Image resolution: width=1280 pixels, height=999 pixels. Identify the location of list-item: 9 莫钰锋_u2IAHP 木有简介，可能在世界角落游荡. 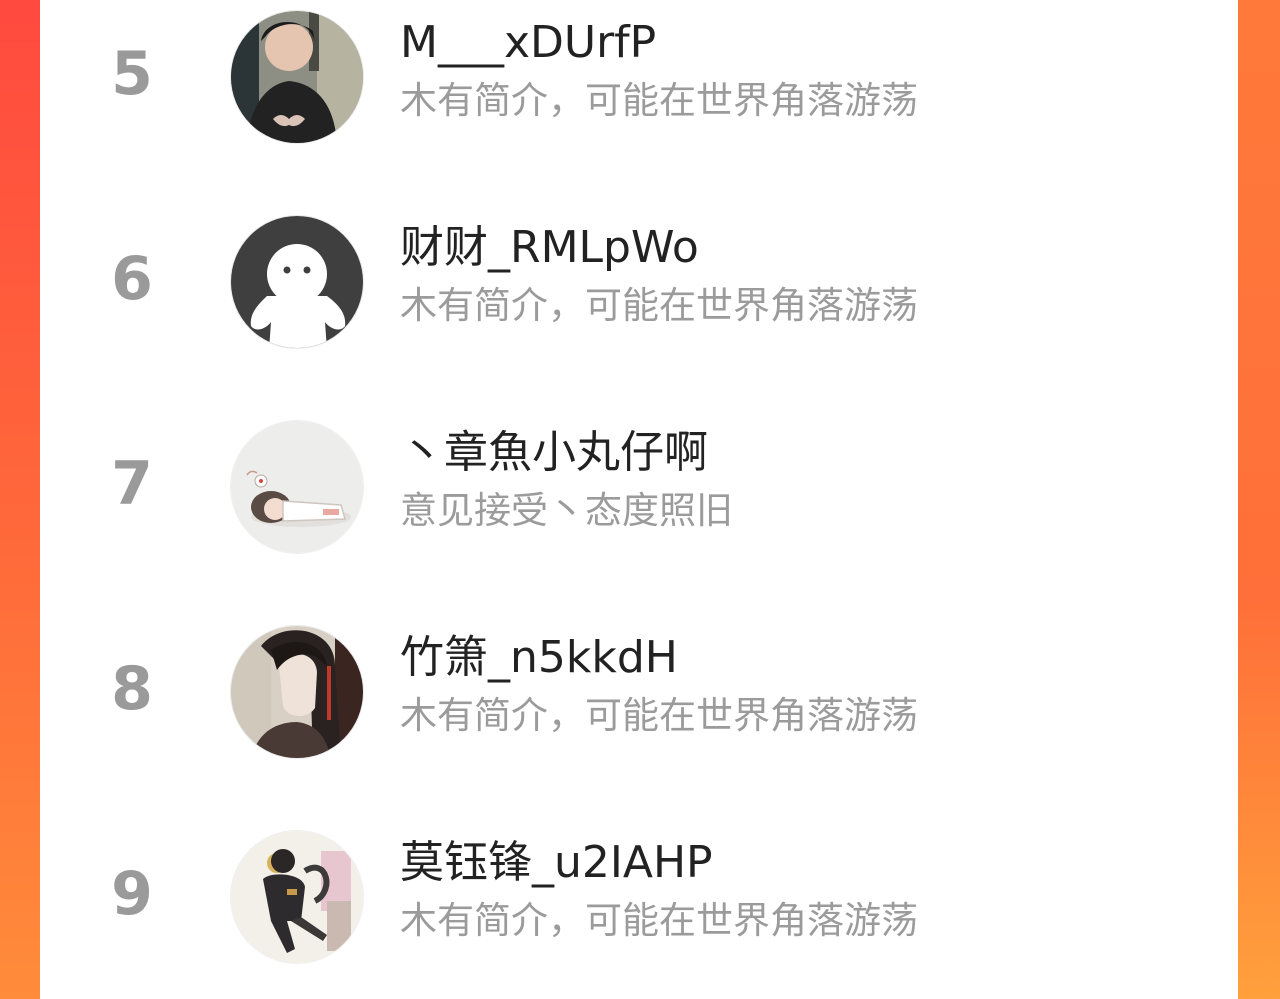
(639, 895).